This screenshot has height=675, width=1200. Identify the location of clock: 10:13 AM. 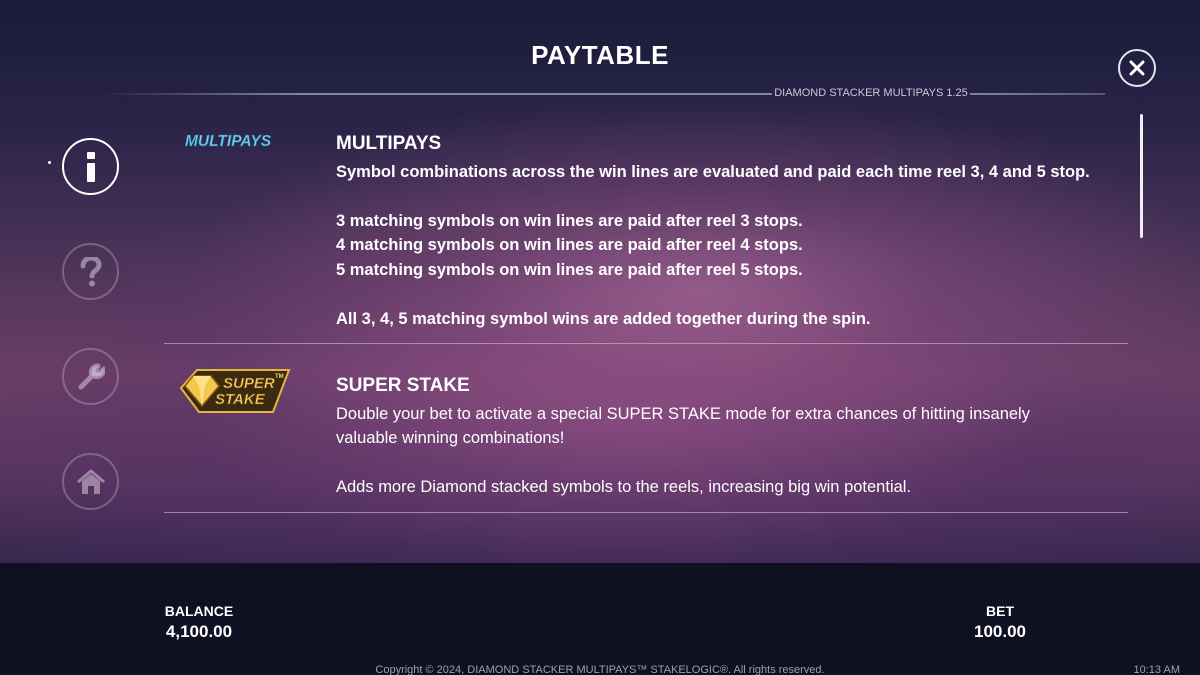
(1156, 669).